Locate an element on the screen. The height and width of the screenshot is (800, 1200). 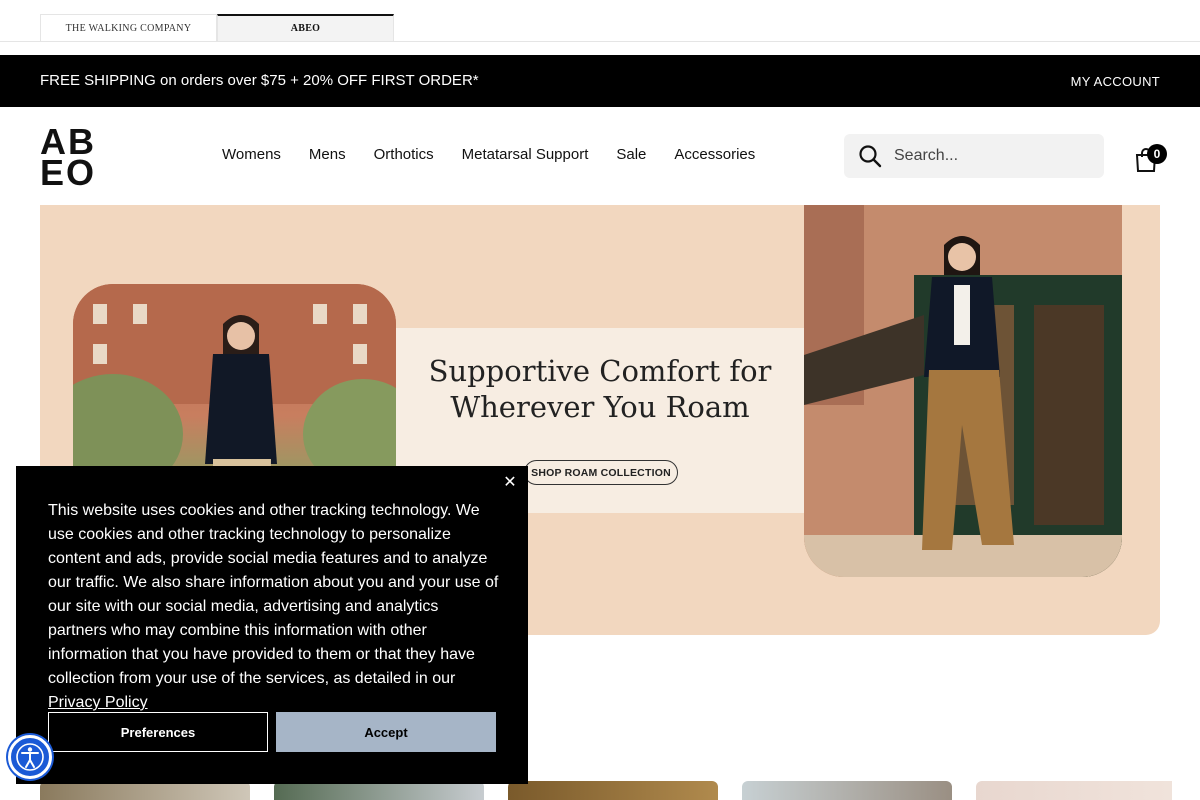
privacy-policy-link: Privacy Policy is located at coordinates (98, 702).